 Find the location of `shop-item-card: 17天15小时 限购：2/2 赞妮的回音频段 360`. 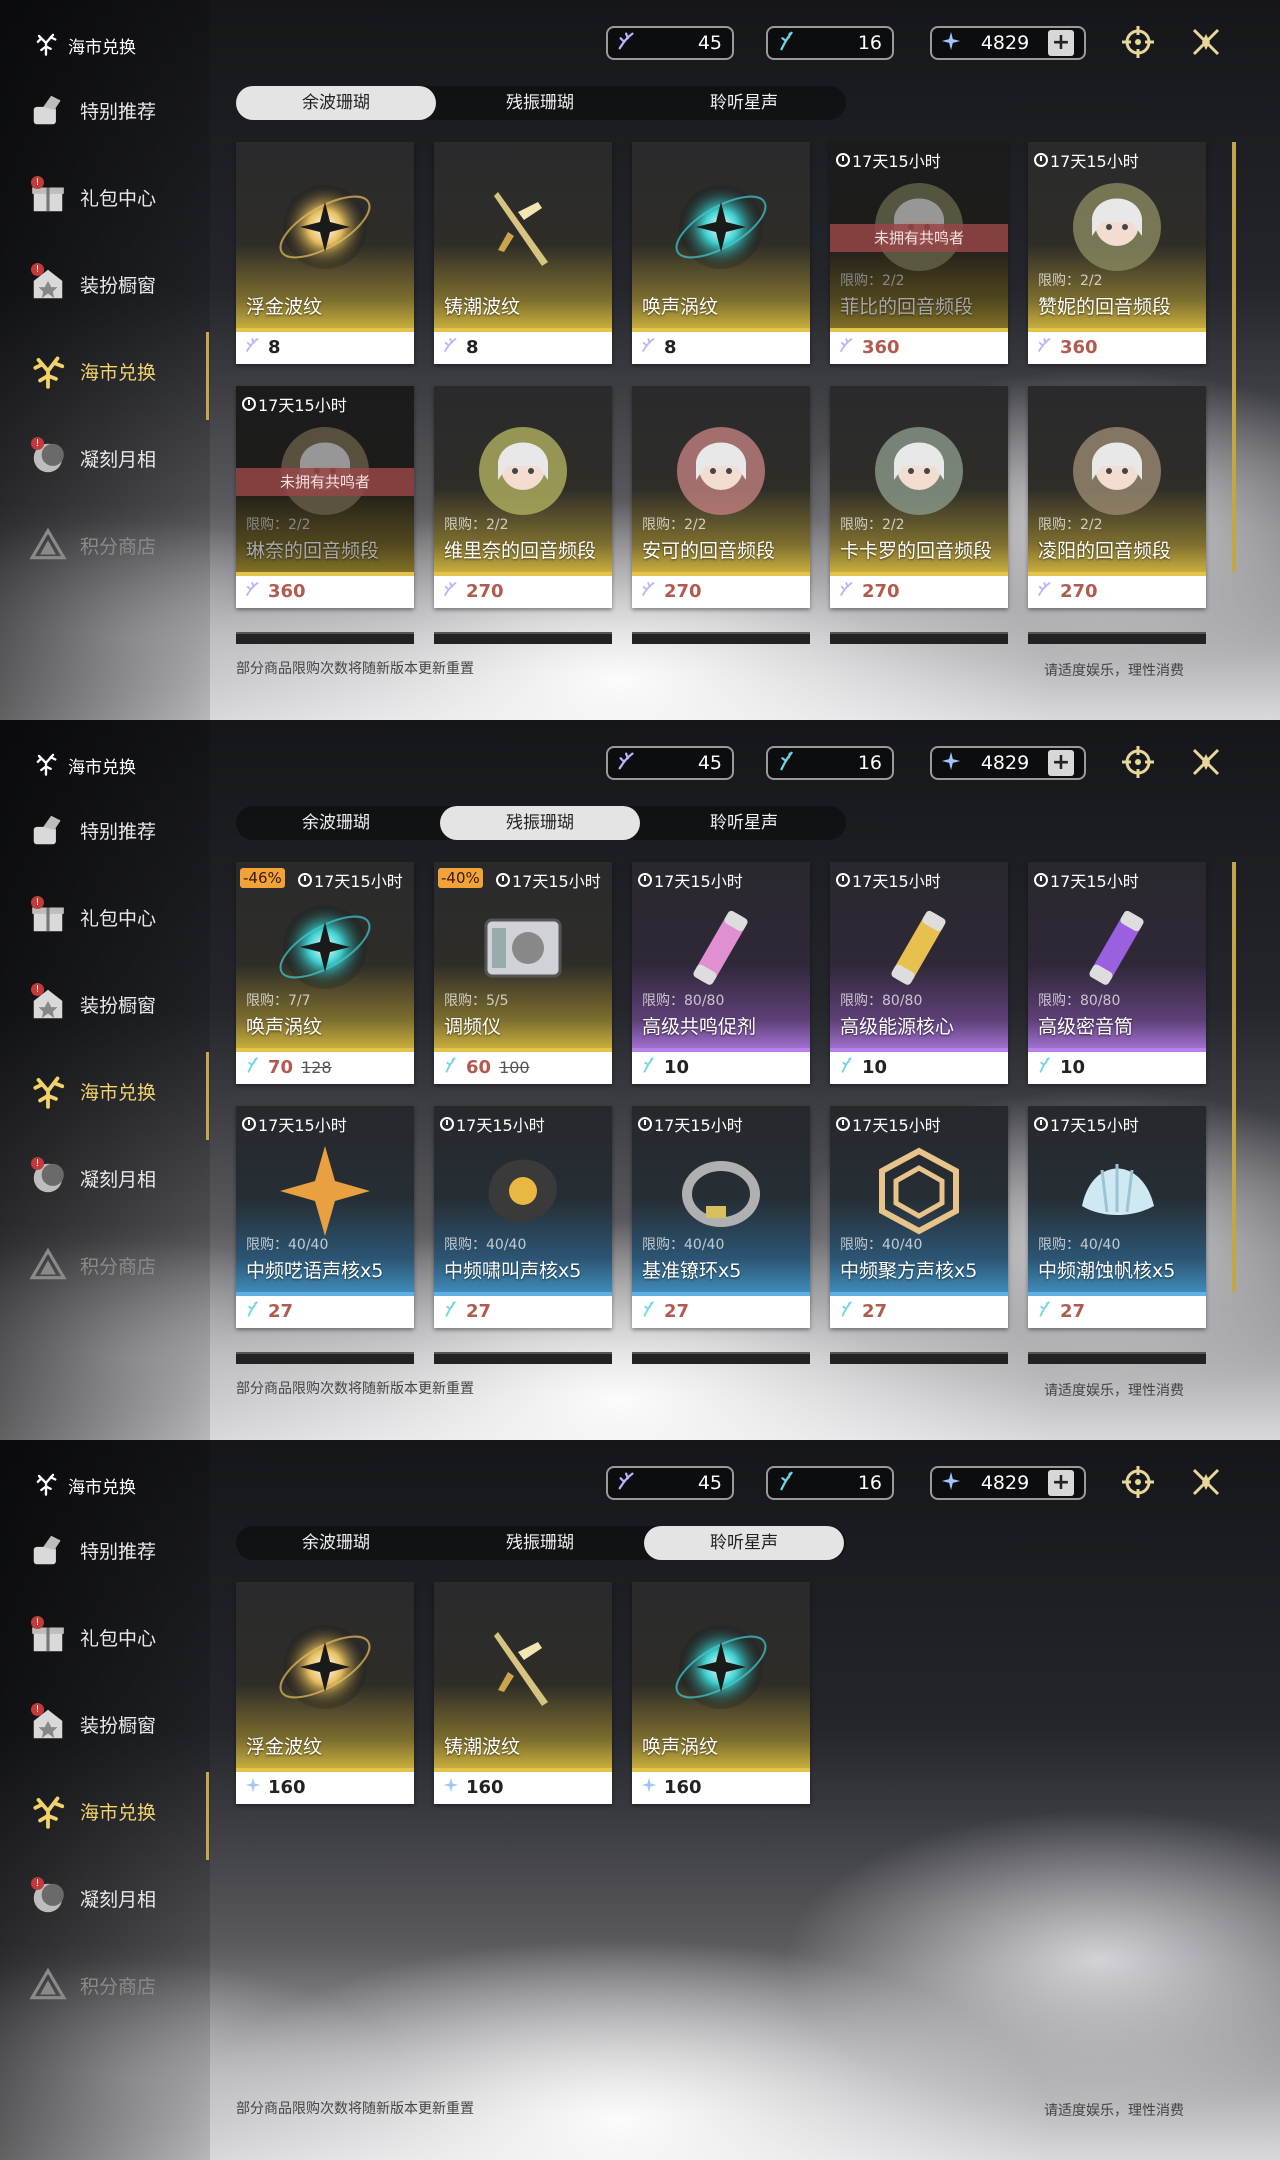

shop-item-card: 17天15小时 限购：2/2 赞妮的回音频段 360 is located at coordinates (1117, 253).